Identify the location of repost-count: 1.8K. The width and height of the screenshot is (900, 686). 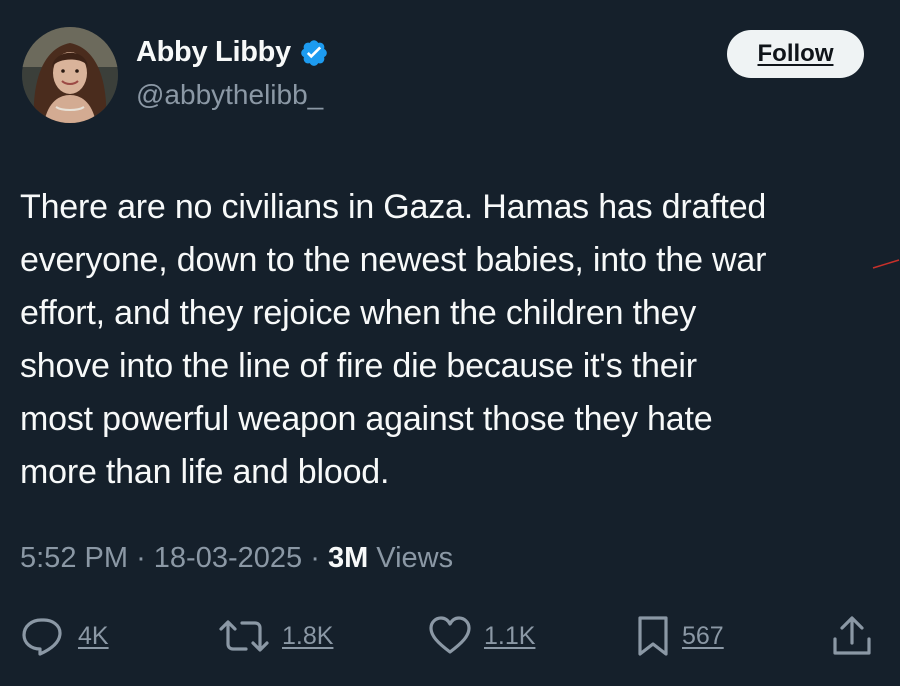
(308, 635).